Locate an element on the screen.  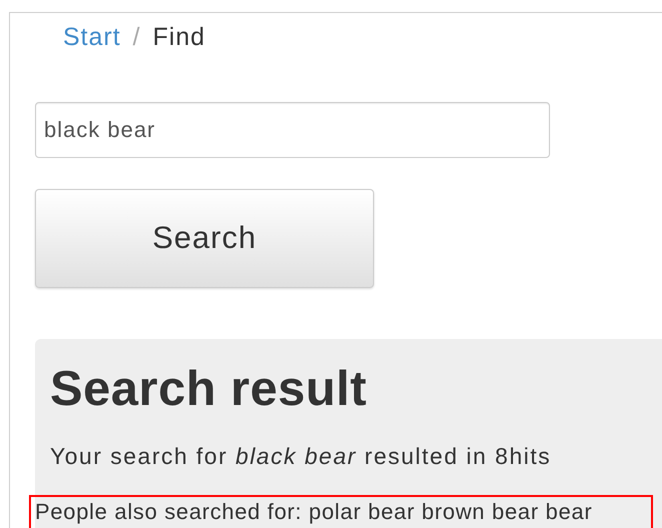
search-button: Search is located at coordinates (204, 238).